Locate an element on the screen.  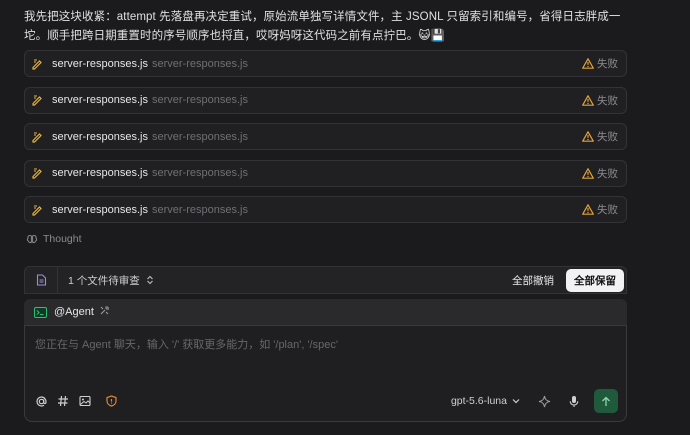
tools-icon is located at coordinates (104, 312).